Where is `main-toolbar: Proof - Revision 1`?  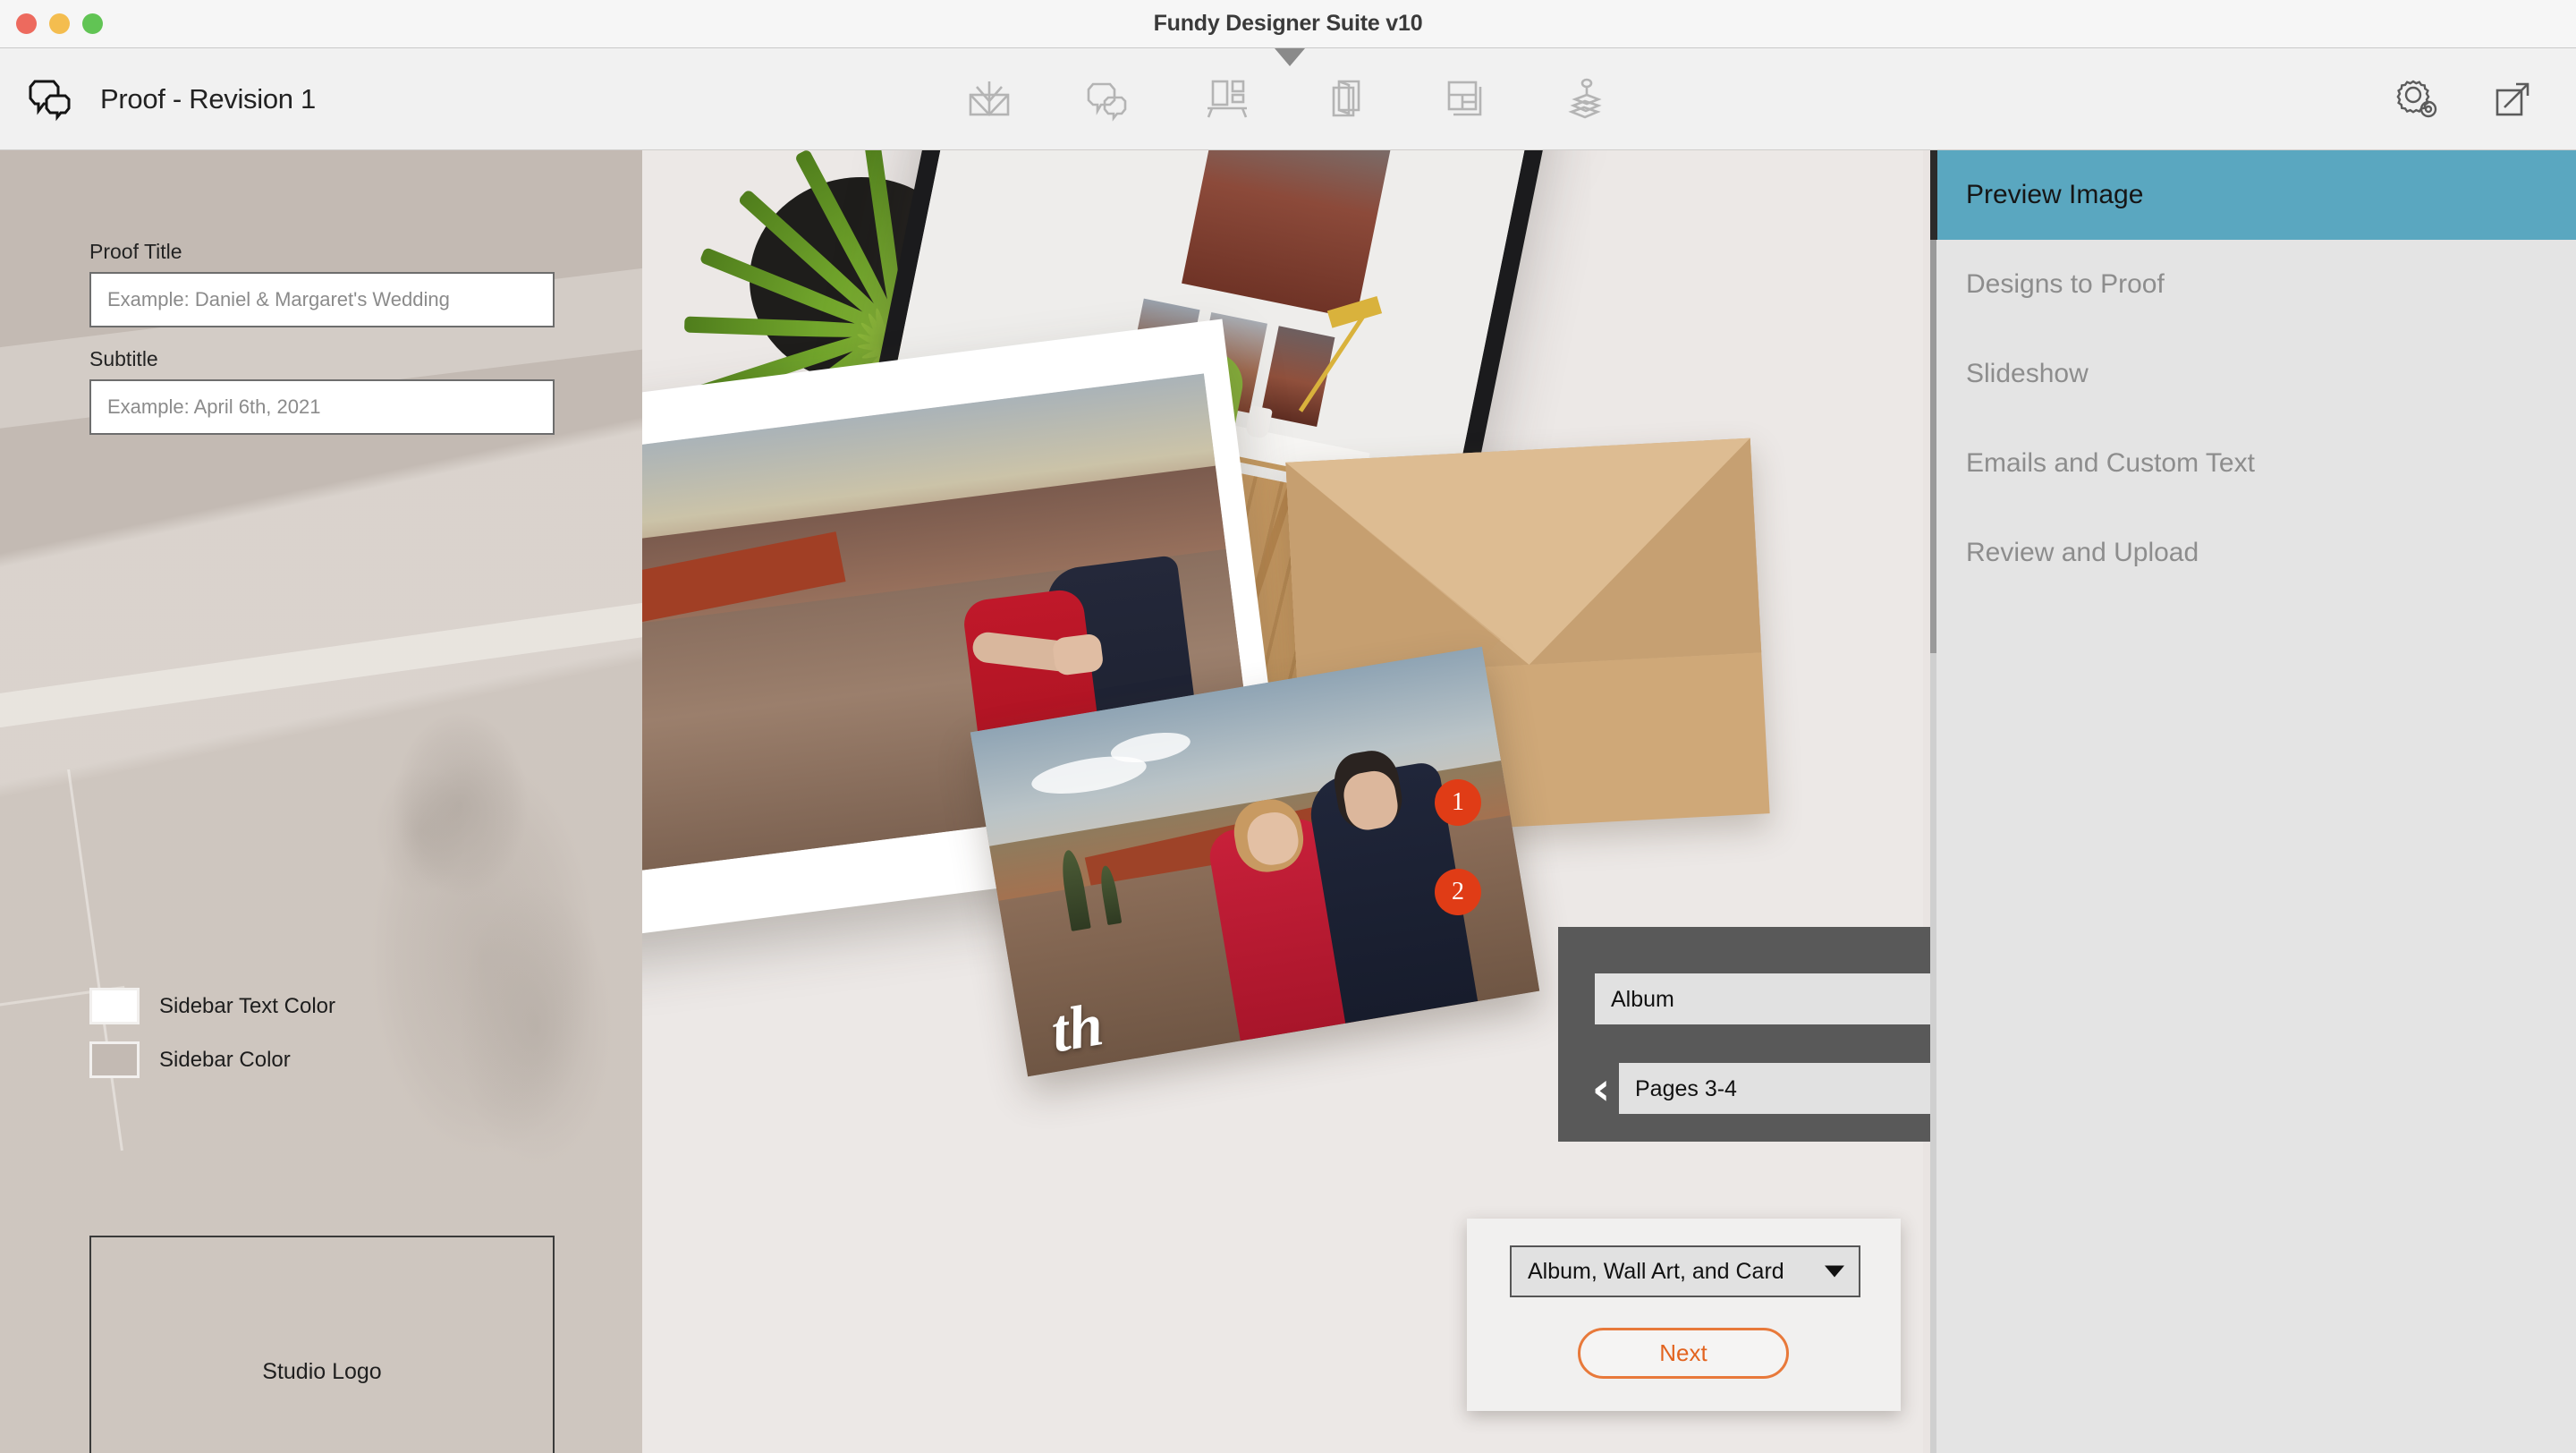 main-toolbar: Proof - Revision 1 is located at coordinates (1288, 99).